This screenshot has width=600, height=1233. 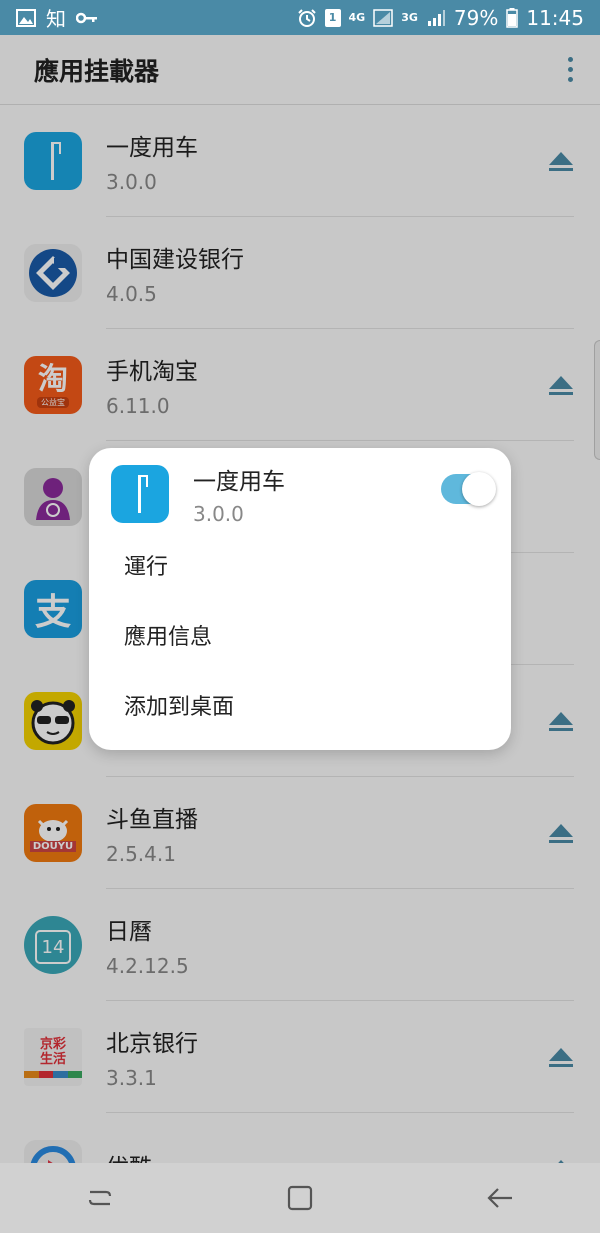 What do you see at coordinates (357, 17) in the screenshot?
I see `network-4g-label: 4G` at bounding box center [357, 17].